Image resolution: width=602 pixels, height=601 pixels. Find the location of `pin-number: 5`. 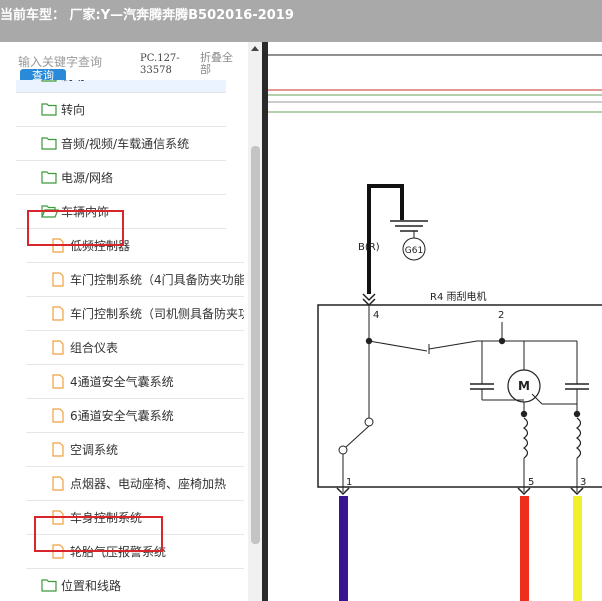

pin-number: 5 is located at coordinates (531, 482).